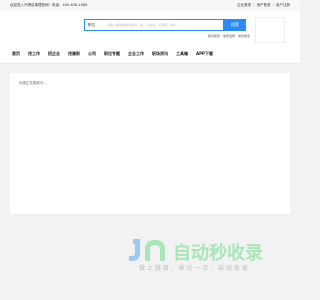 This screenshot has width=320, height=300. Describe the element at coordinates (218, 253) in the screenshot. I see `watermark-title: 自动秒收录` at that location.